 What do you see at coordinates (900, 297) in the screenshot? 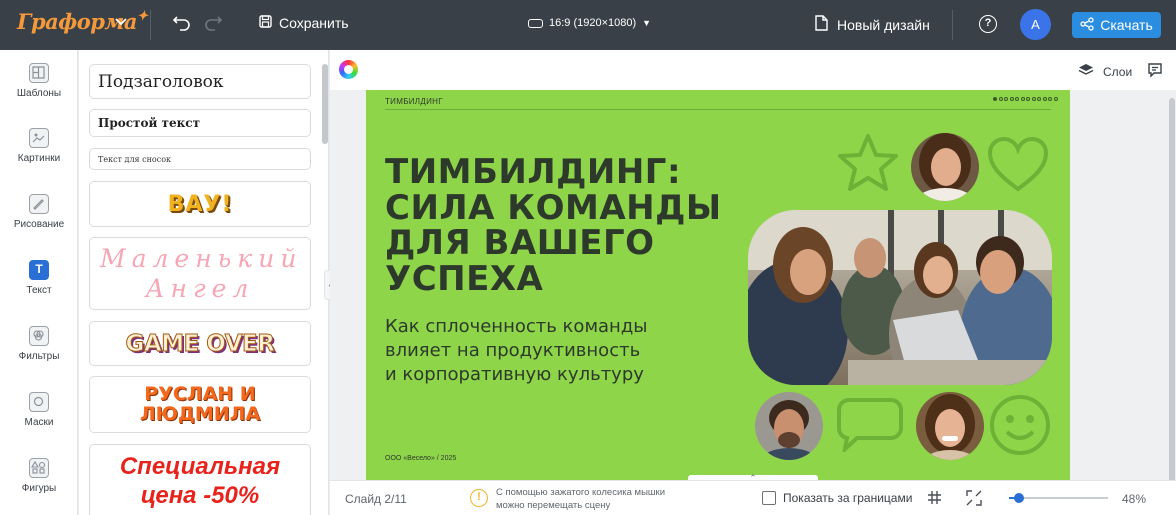
I see `team-photo-main` at bounding box center [900, 297].